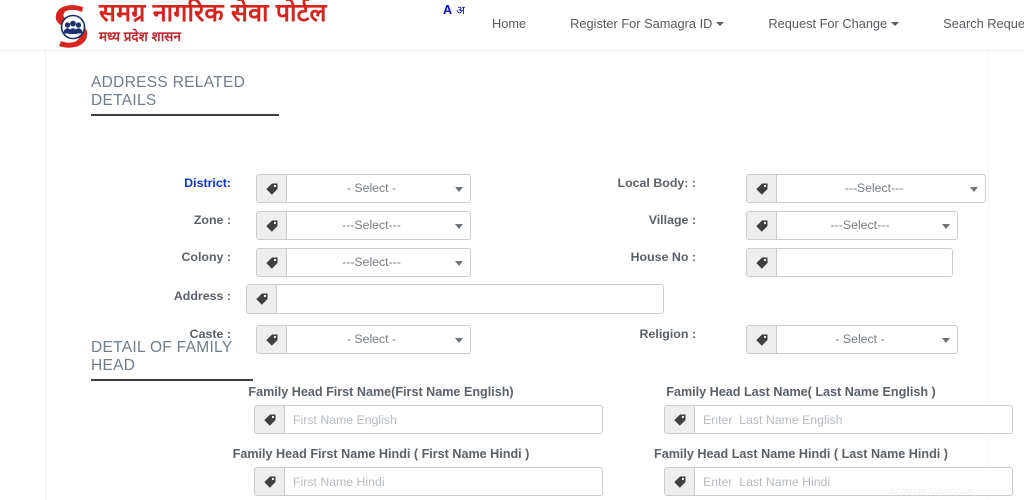  I want to click on colony-select-group: ---Select---, so click(363, 262).